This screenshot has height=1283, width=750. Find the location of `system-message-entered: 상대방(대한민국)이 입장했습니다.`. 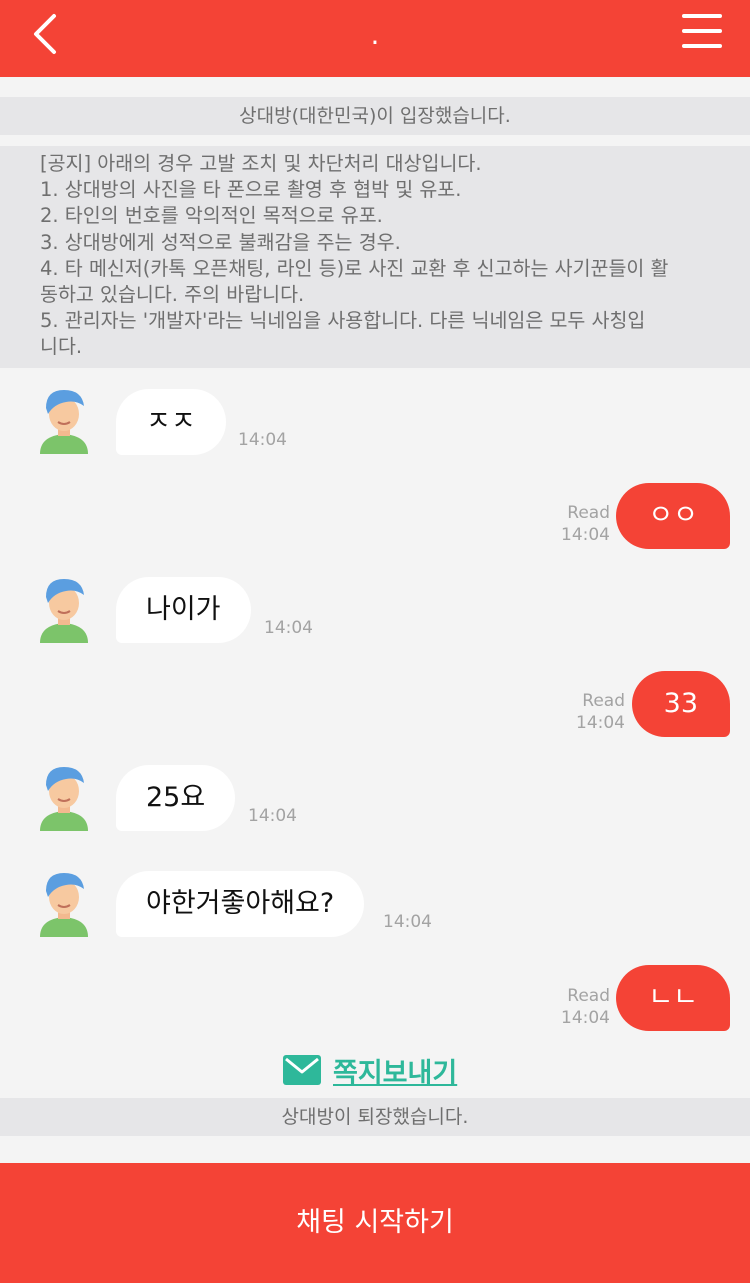

system-message-entered: 상대방(대한민국)이 입장했습니다. is located at coordinates (375, 116).